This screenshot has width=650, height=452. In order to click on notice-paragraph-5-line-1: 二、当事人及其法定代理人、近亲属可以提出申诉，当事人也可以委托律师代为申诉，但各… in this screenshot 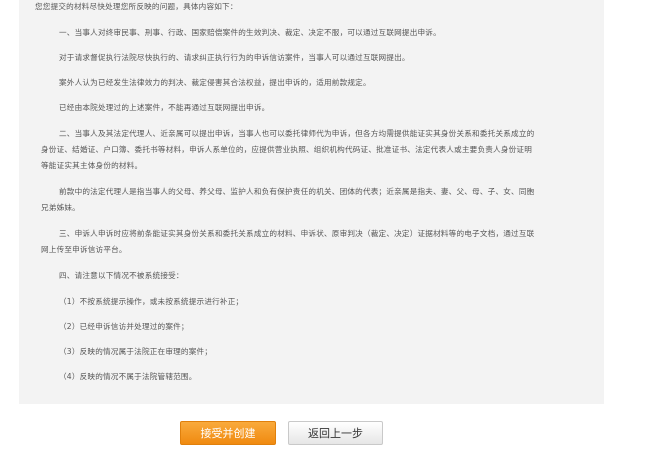, I will do `click(297, 133)`.